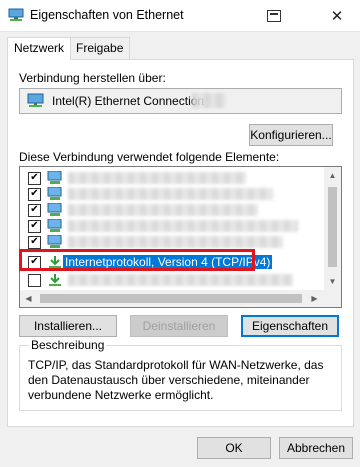 This screenshot has height=467, width=360. I want to click on window-title: Eigenschaften von Ethernet, so click(107, 15).